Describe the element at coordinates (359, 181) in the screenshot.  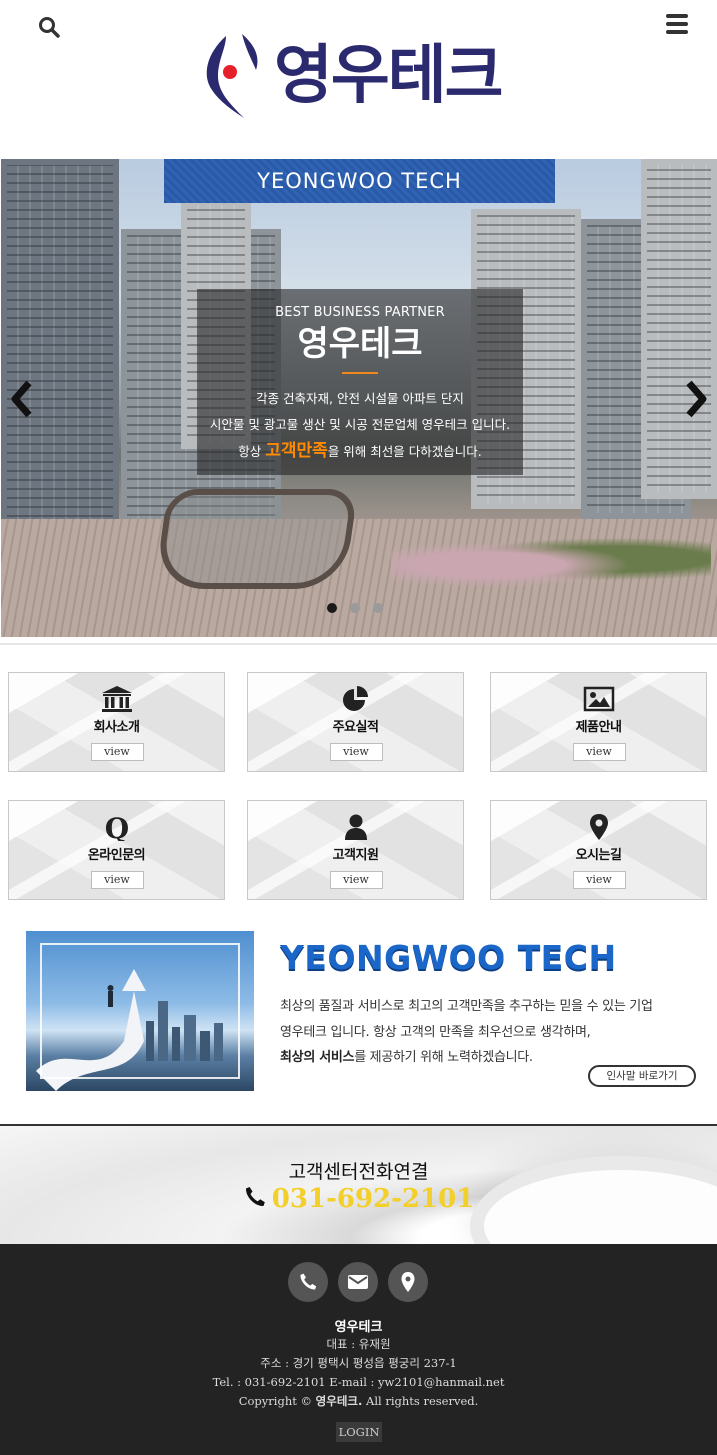
I see `hero-band-title: YEONGWOO TECH` at that location.